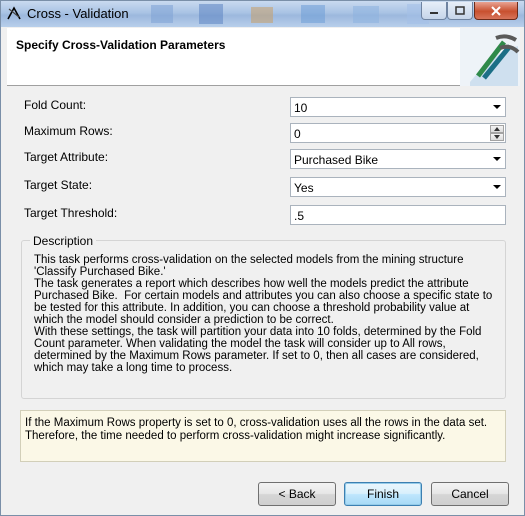 Image resolution: width=525 pixels, height=516 pixels. Describe the element at coordinates (262, 14) in the screenshot. I see `title-bar: Cross - Validation` at that location.